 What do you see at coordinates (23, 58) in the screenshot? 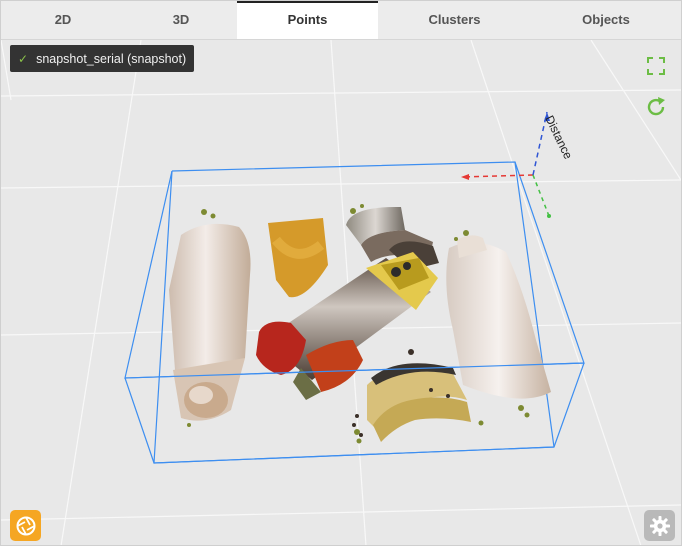
I see `check-icon: ✓` at bounding box center [23, 58].